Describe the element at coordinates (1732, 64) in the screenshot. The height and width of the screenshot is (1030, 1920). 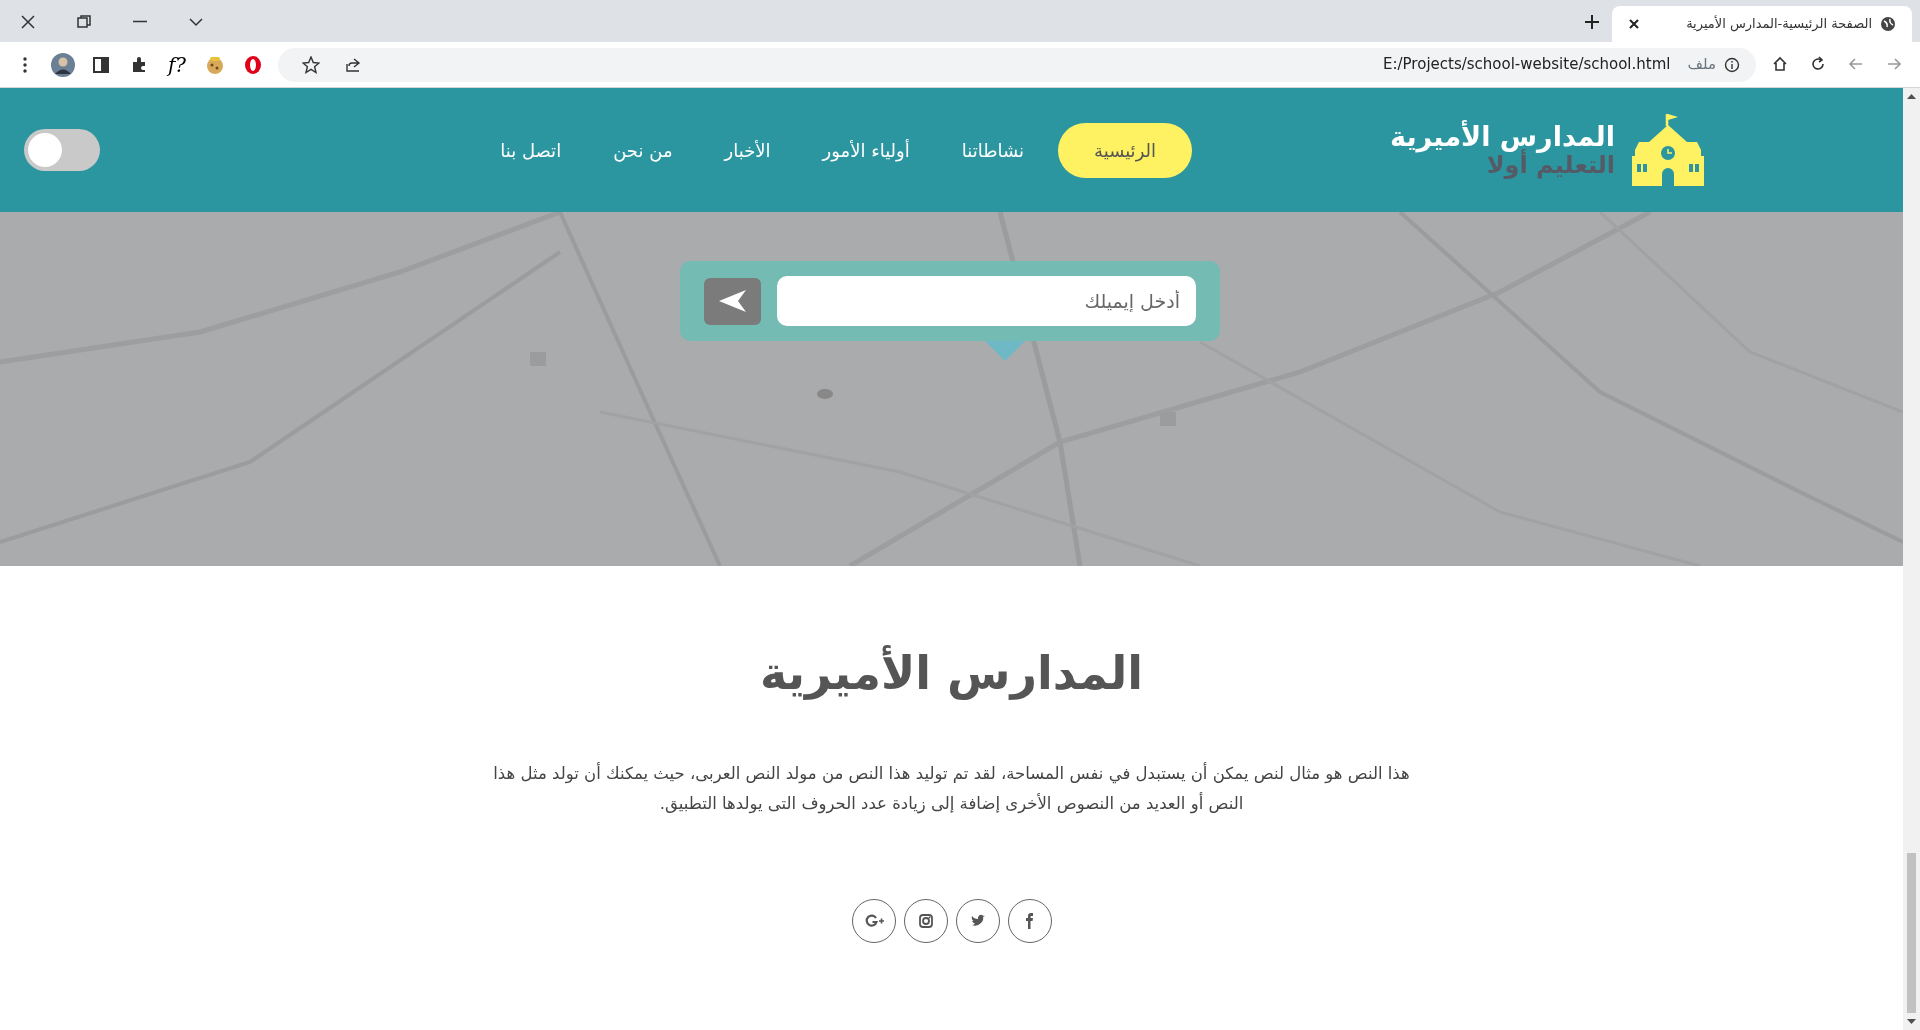
I see `info-icon` at that location.